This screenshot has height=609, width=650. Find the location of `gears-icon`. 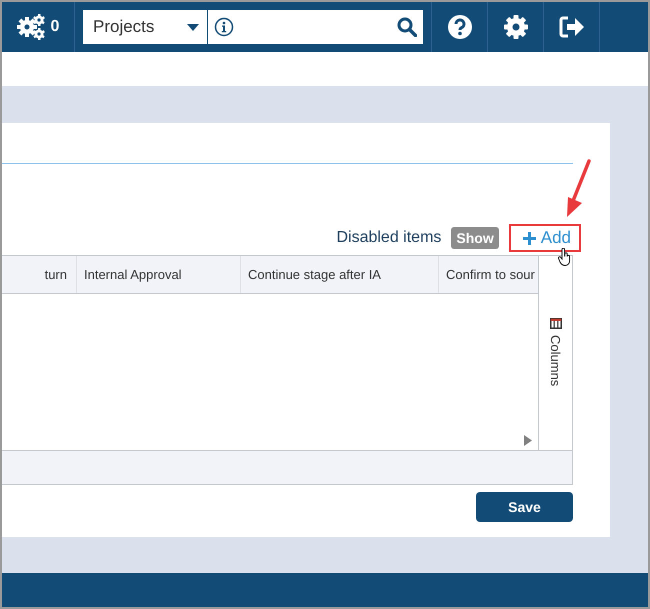

gears-icon is located at coordinates (31, 27).